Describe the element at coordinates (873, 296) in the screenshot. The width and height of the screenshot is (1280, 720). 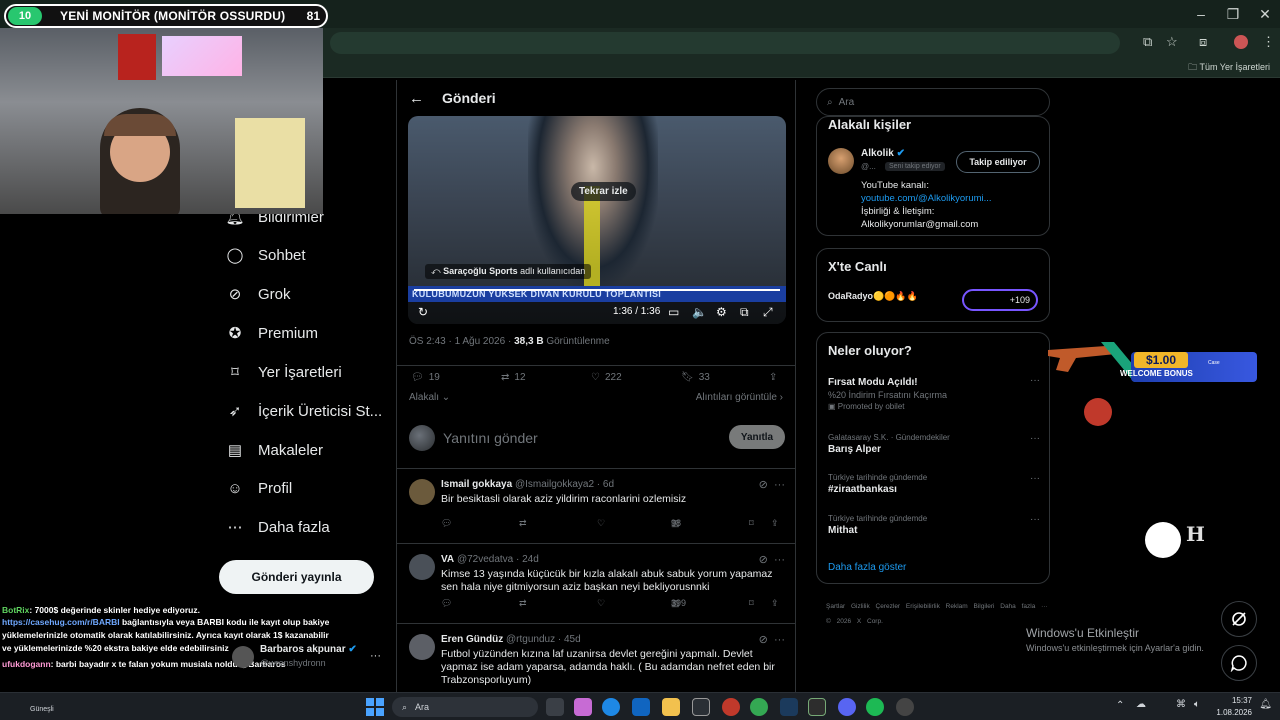
I see `live-space-name: OdaRadyo🟡🟠🔥🔥` at that location.